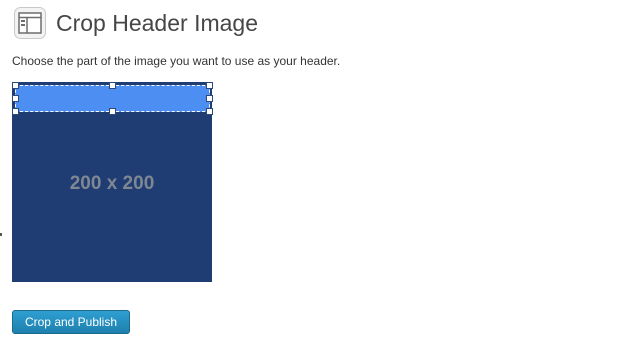  I want to click on crop-selection-box, so click(112, 98).